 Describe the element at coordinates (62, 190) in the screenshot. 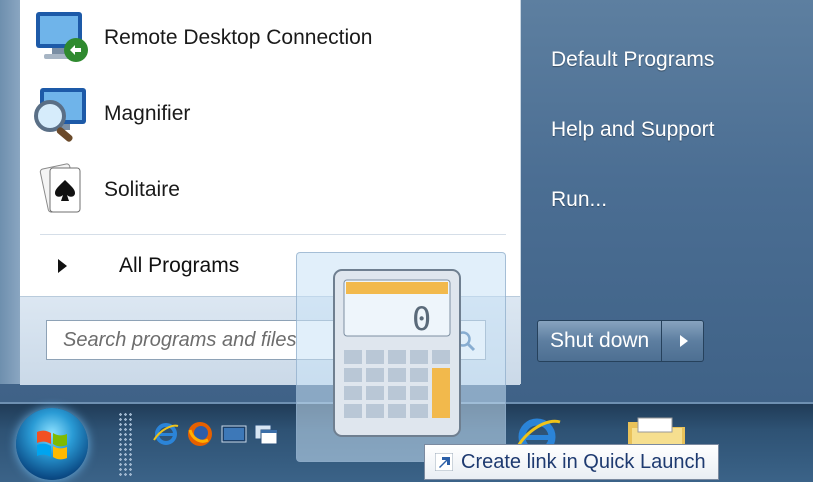

I see `solitaire-icon` at that location.